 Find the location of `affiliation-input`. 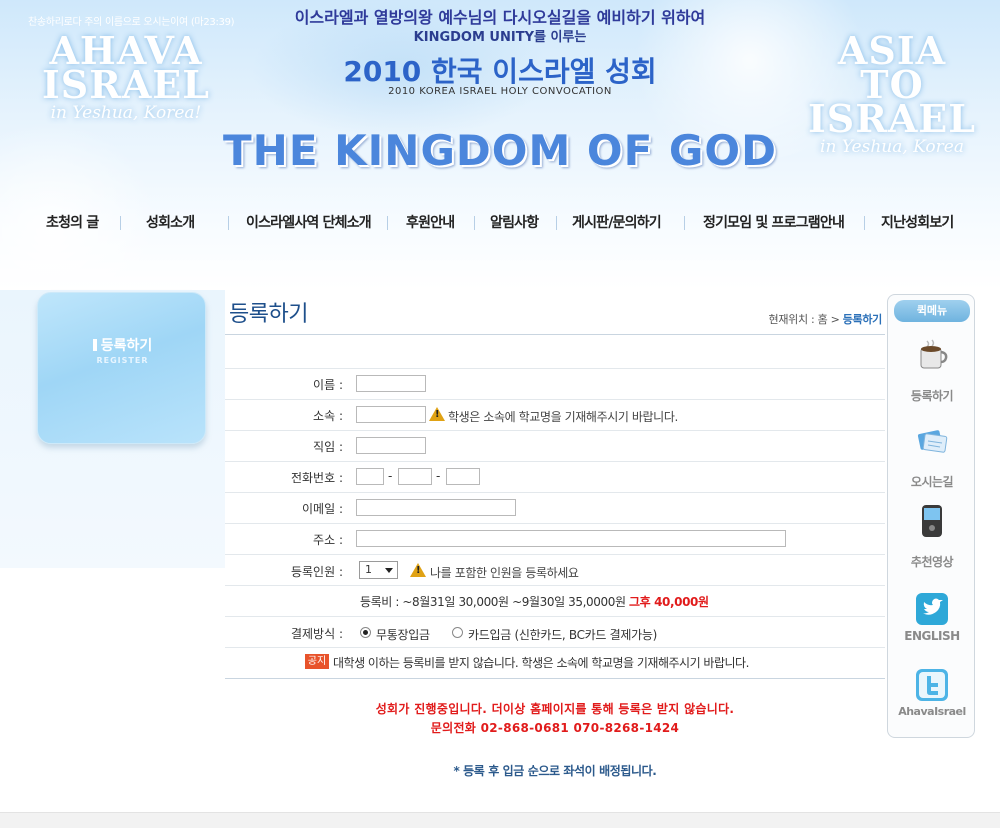

affiliation-input is located at coordinates (391, 414).